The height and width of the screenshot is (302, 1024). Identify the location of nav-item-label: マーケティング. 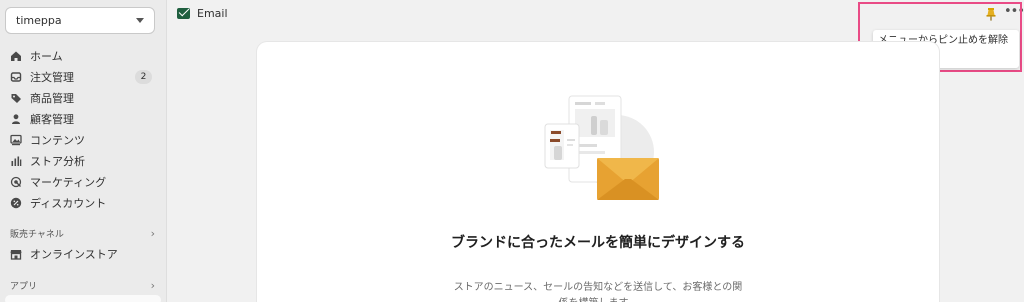
(68, 182).